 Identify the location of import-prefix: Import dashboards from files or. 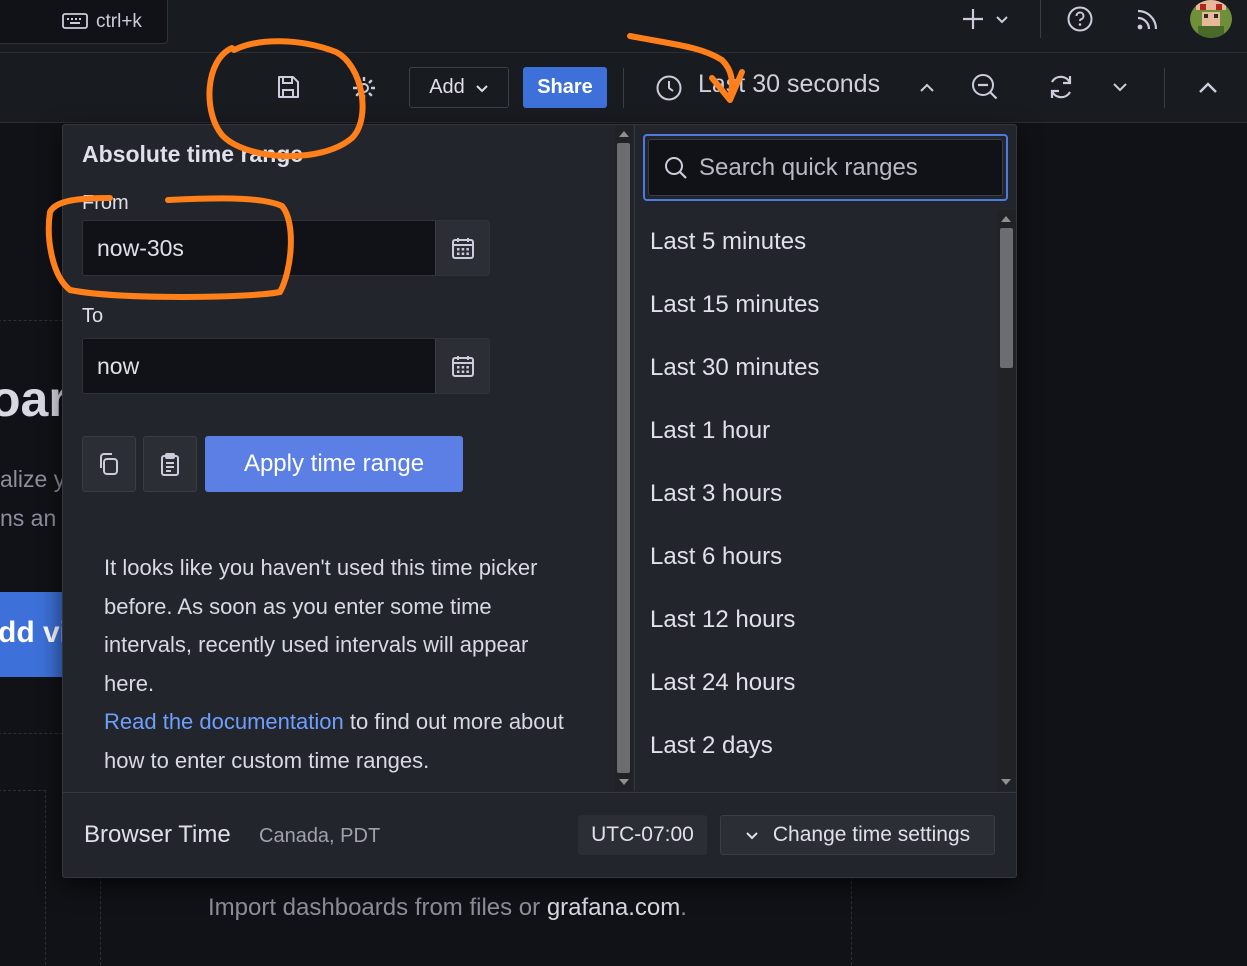
(377, 907).